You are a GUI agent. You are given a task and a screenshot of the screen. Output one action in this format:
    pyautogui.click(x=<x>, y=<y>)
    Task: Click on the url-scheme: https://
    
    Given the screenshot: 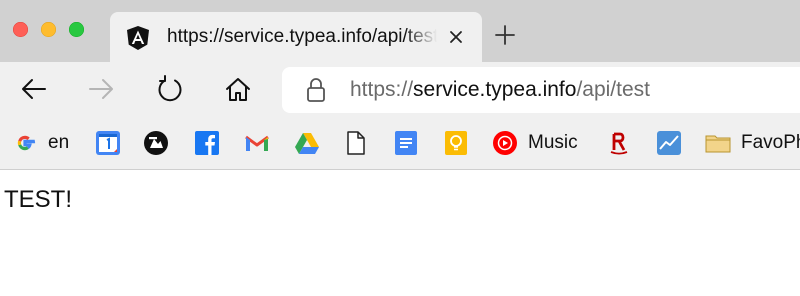 What is the action you would take?
    pyautogui.click(x=382, y=89)
    